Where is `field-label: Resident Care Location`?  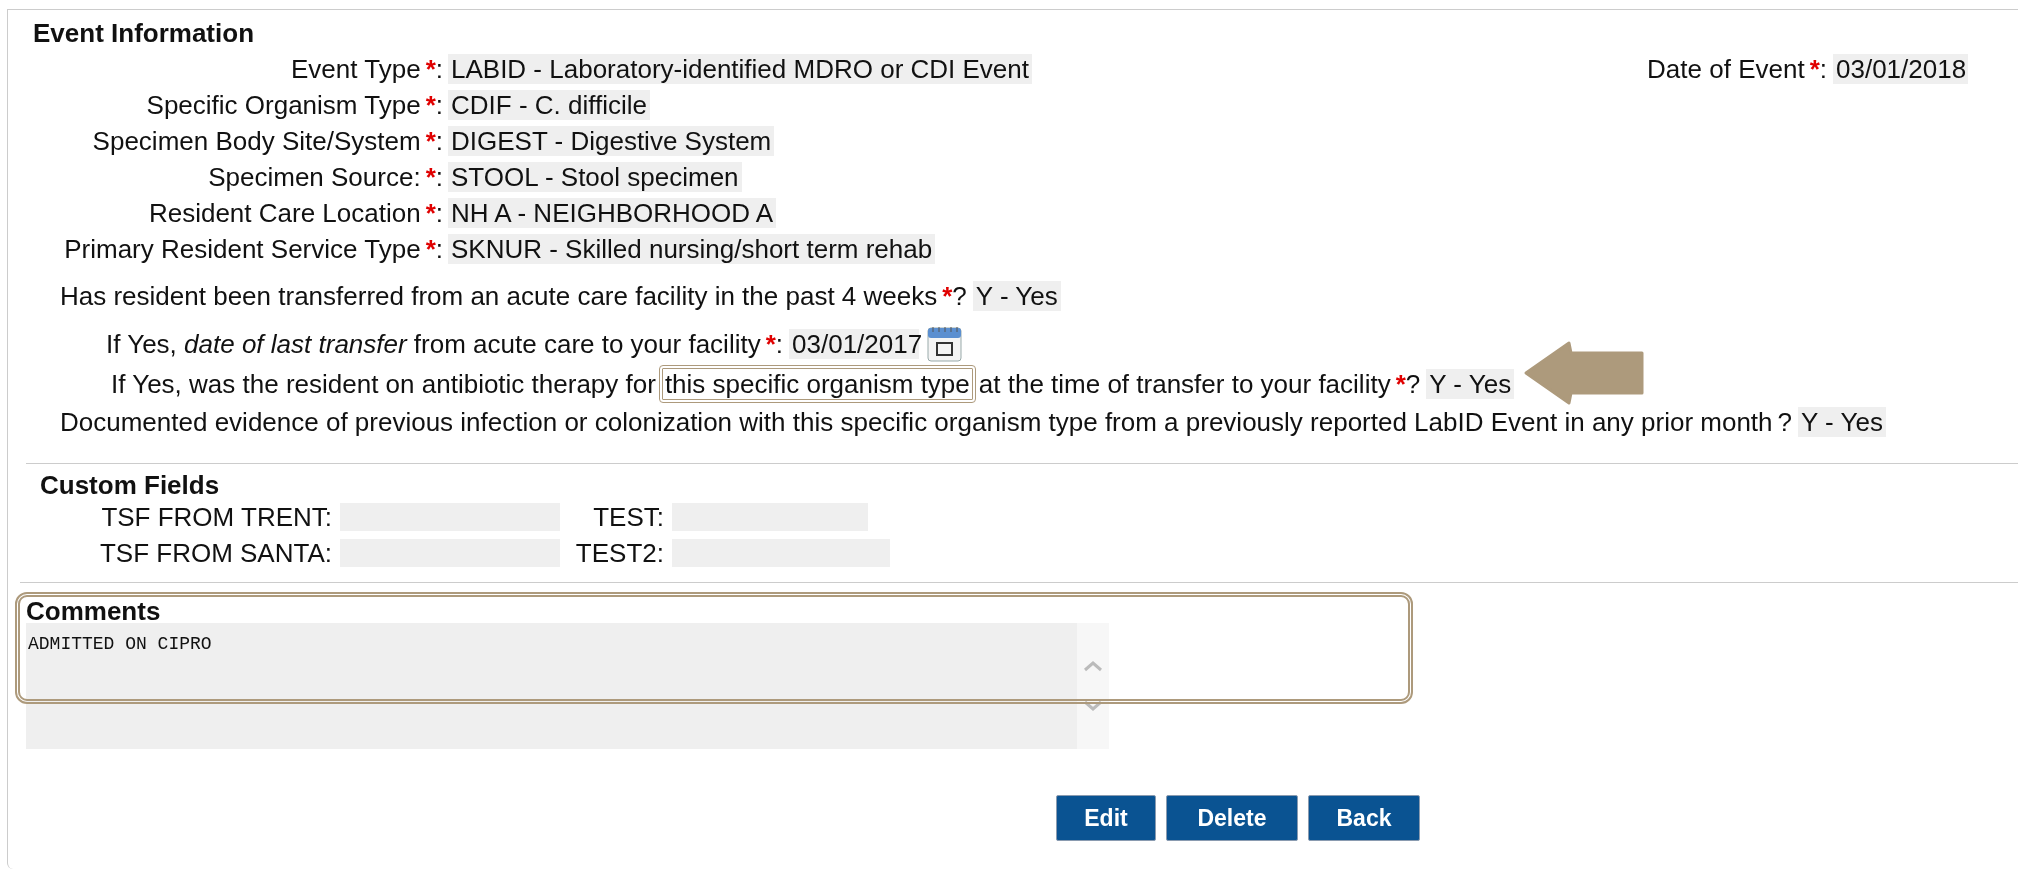
field-label: Resident Care Location is located at coordinates (284, 213).